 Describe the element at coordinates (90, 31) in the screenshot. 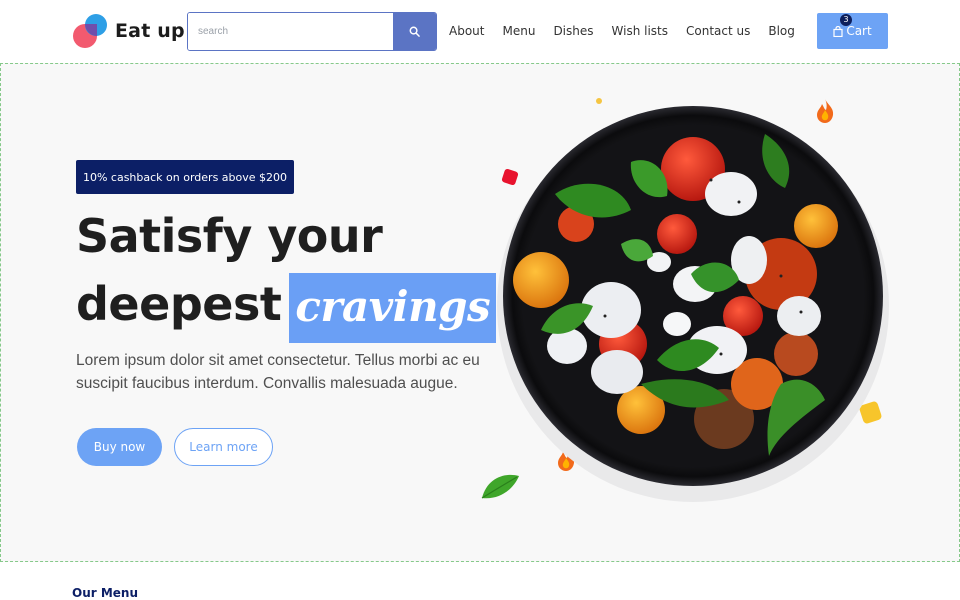

I see `logo-icon` at that location.